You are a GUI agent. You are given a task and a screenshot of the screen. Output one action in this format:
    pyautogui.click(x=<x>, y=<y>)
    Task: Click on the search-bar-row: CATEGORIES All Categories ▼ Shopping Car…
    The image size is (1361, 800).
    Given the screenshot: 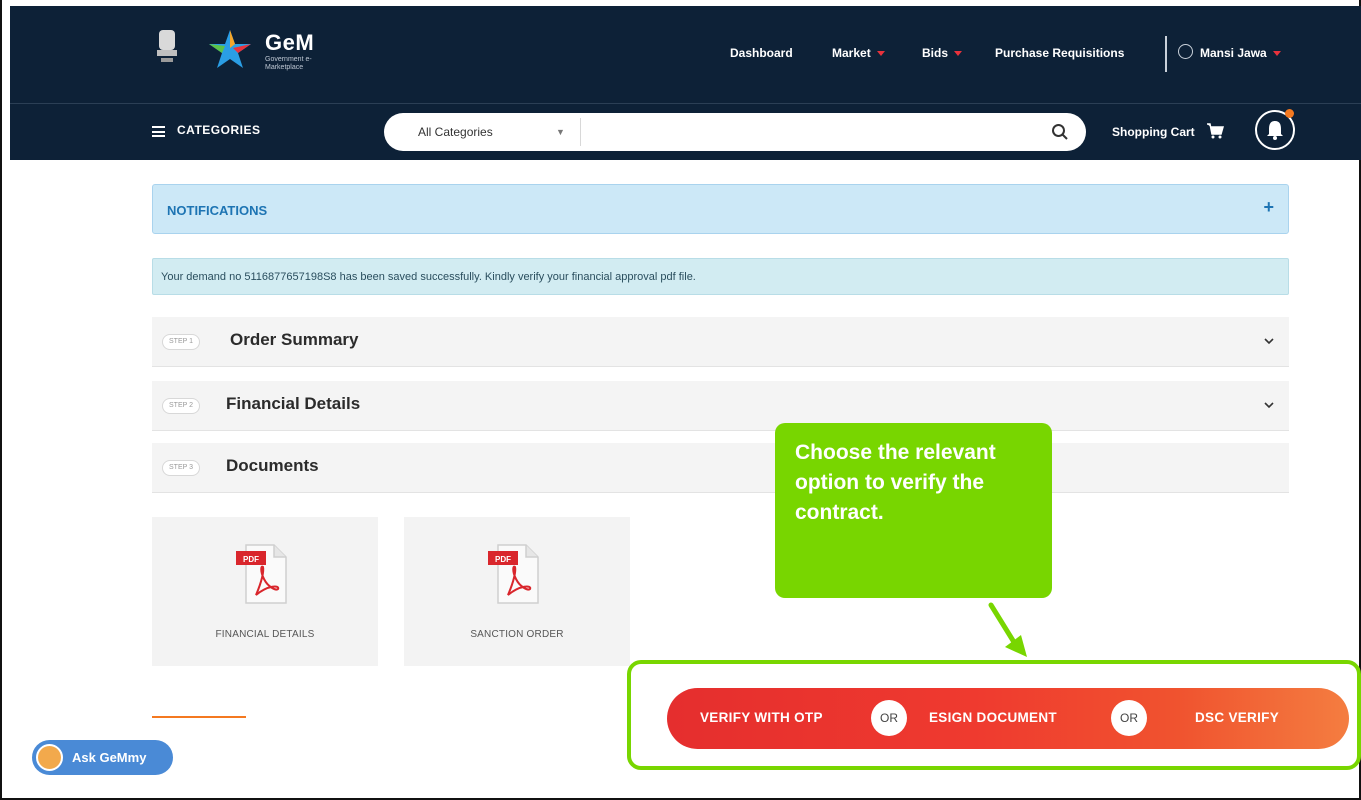 What is the action you would take?
    pyautogui.click(x=685, y=131)
    